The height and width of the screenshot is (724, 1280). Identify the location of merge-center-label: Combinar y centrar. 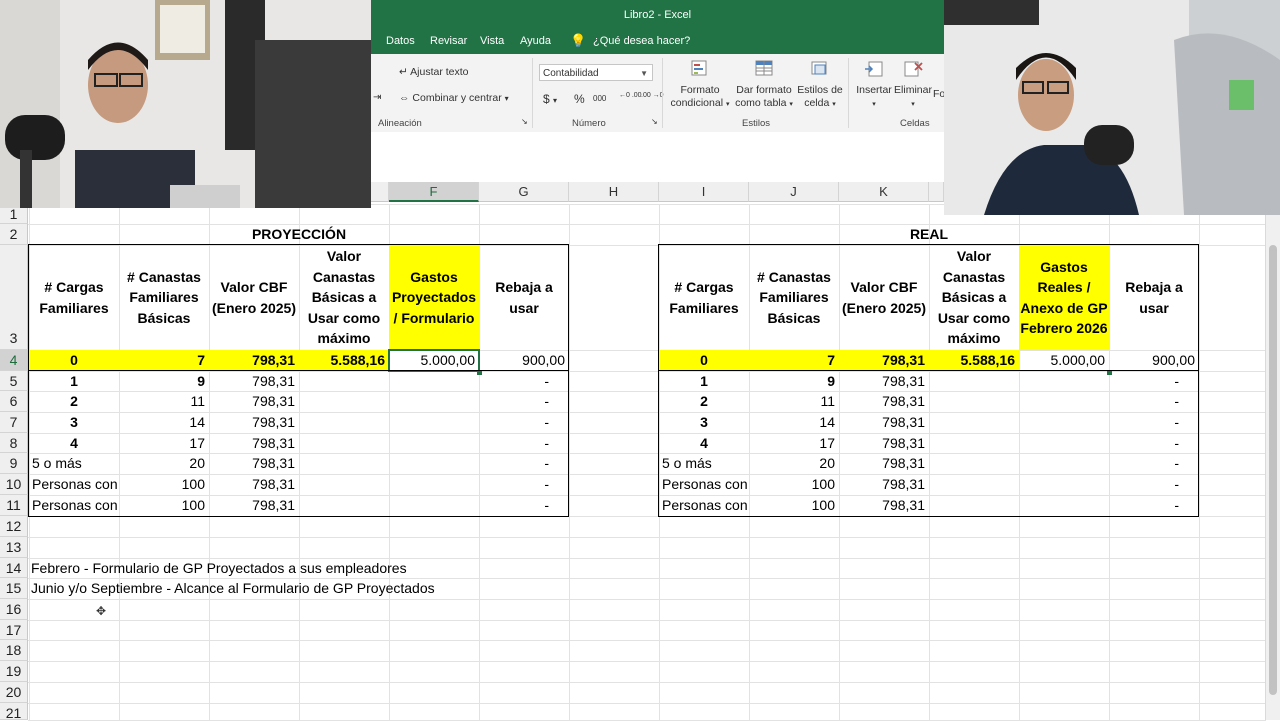
(457, 98).